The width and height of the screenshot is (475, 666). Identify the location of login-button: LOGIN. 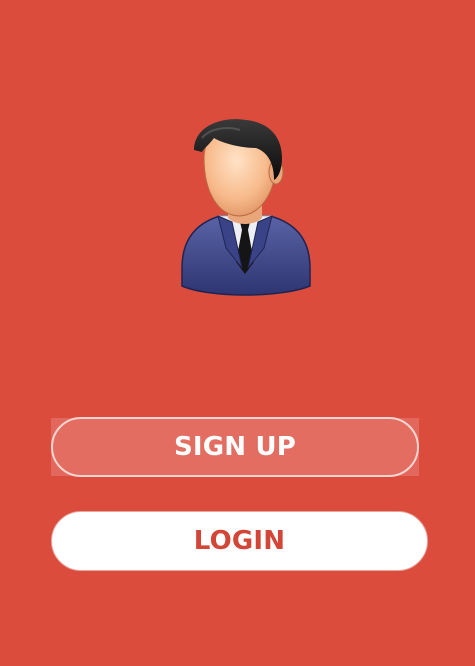
(239, 541).